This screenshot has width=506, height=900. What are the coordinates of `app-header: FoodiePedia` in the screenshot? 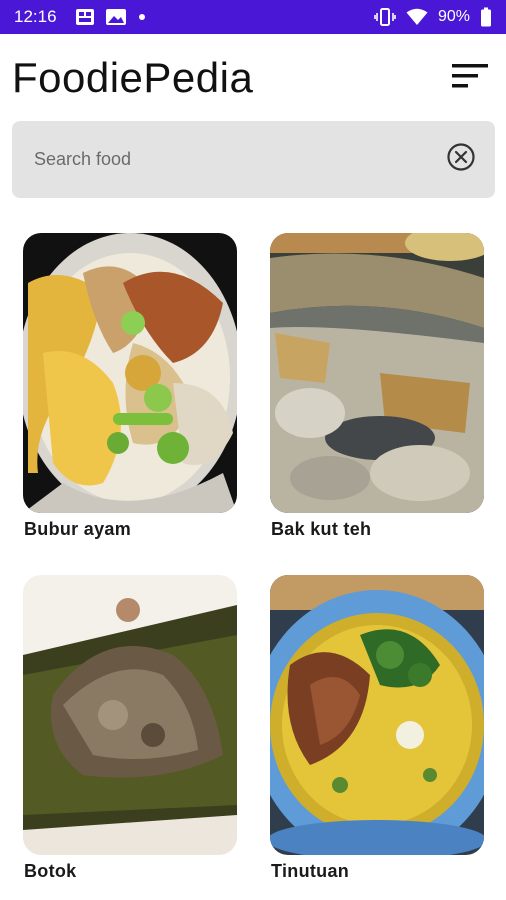 It's located at (253, 78).